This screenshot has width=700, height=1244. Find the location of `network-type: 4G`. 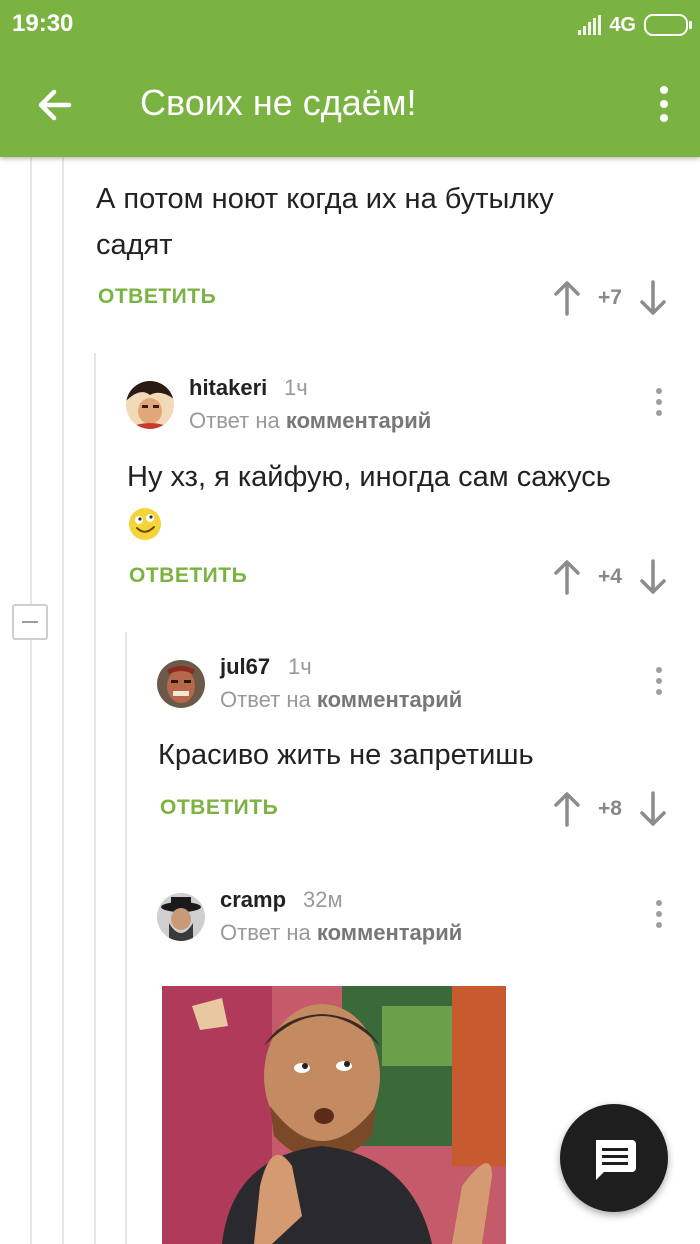

network-type: 4G is located at coordinates (622, 24).